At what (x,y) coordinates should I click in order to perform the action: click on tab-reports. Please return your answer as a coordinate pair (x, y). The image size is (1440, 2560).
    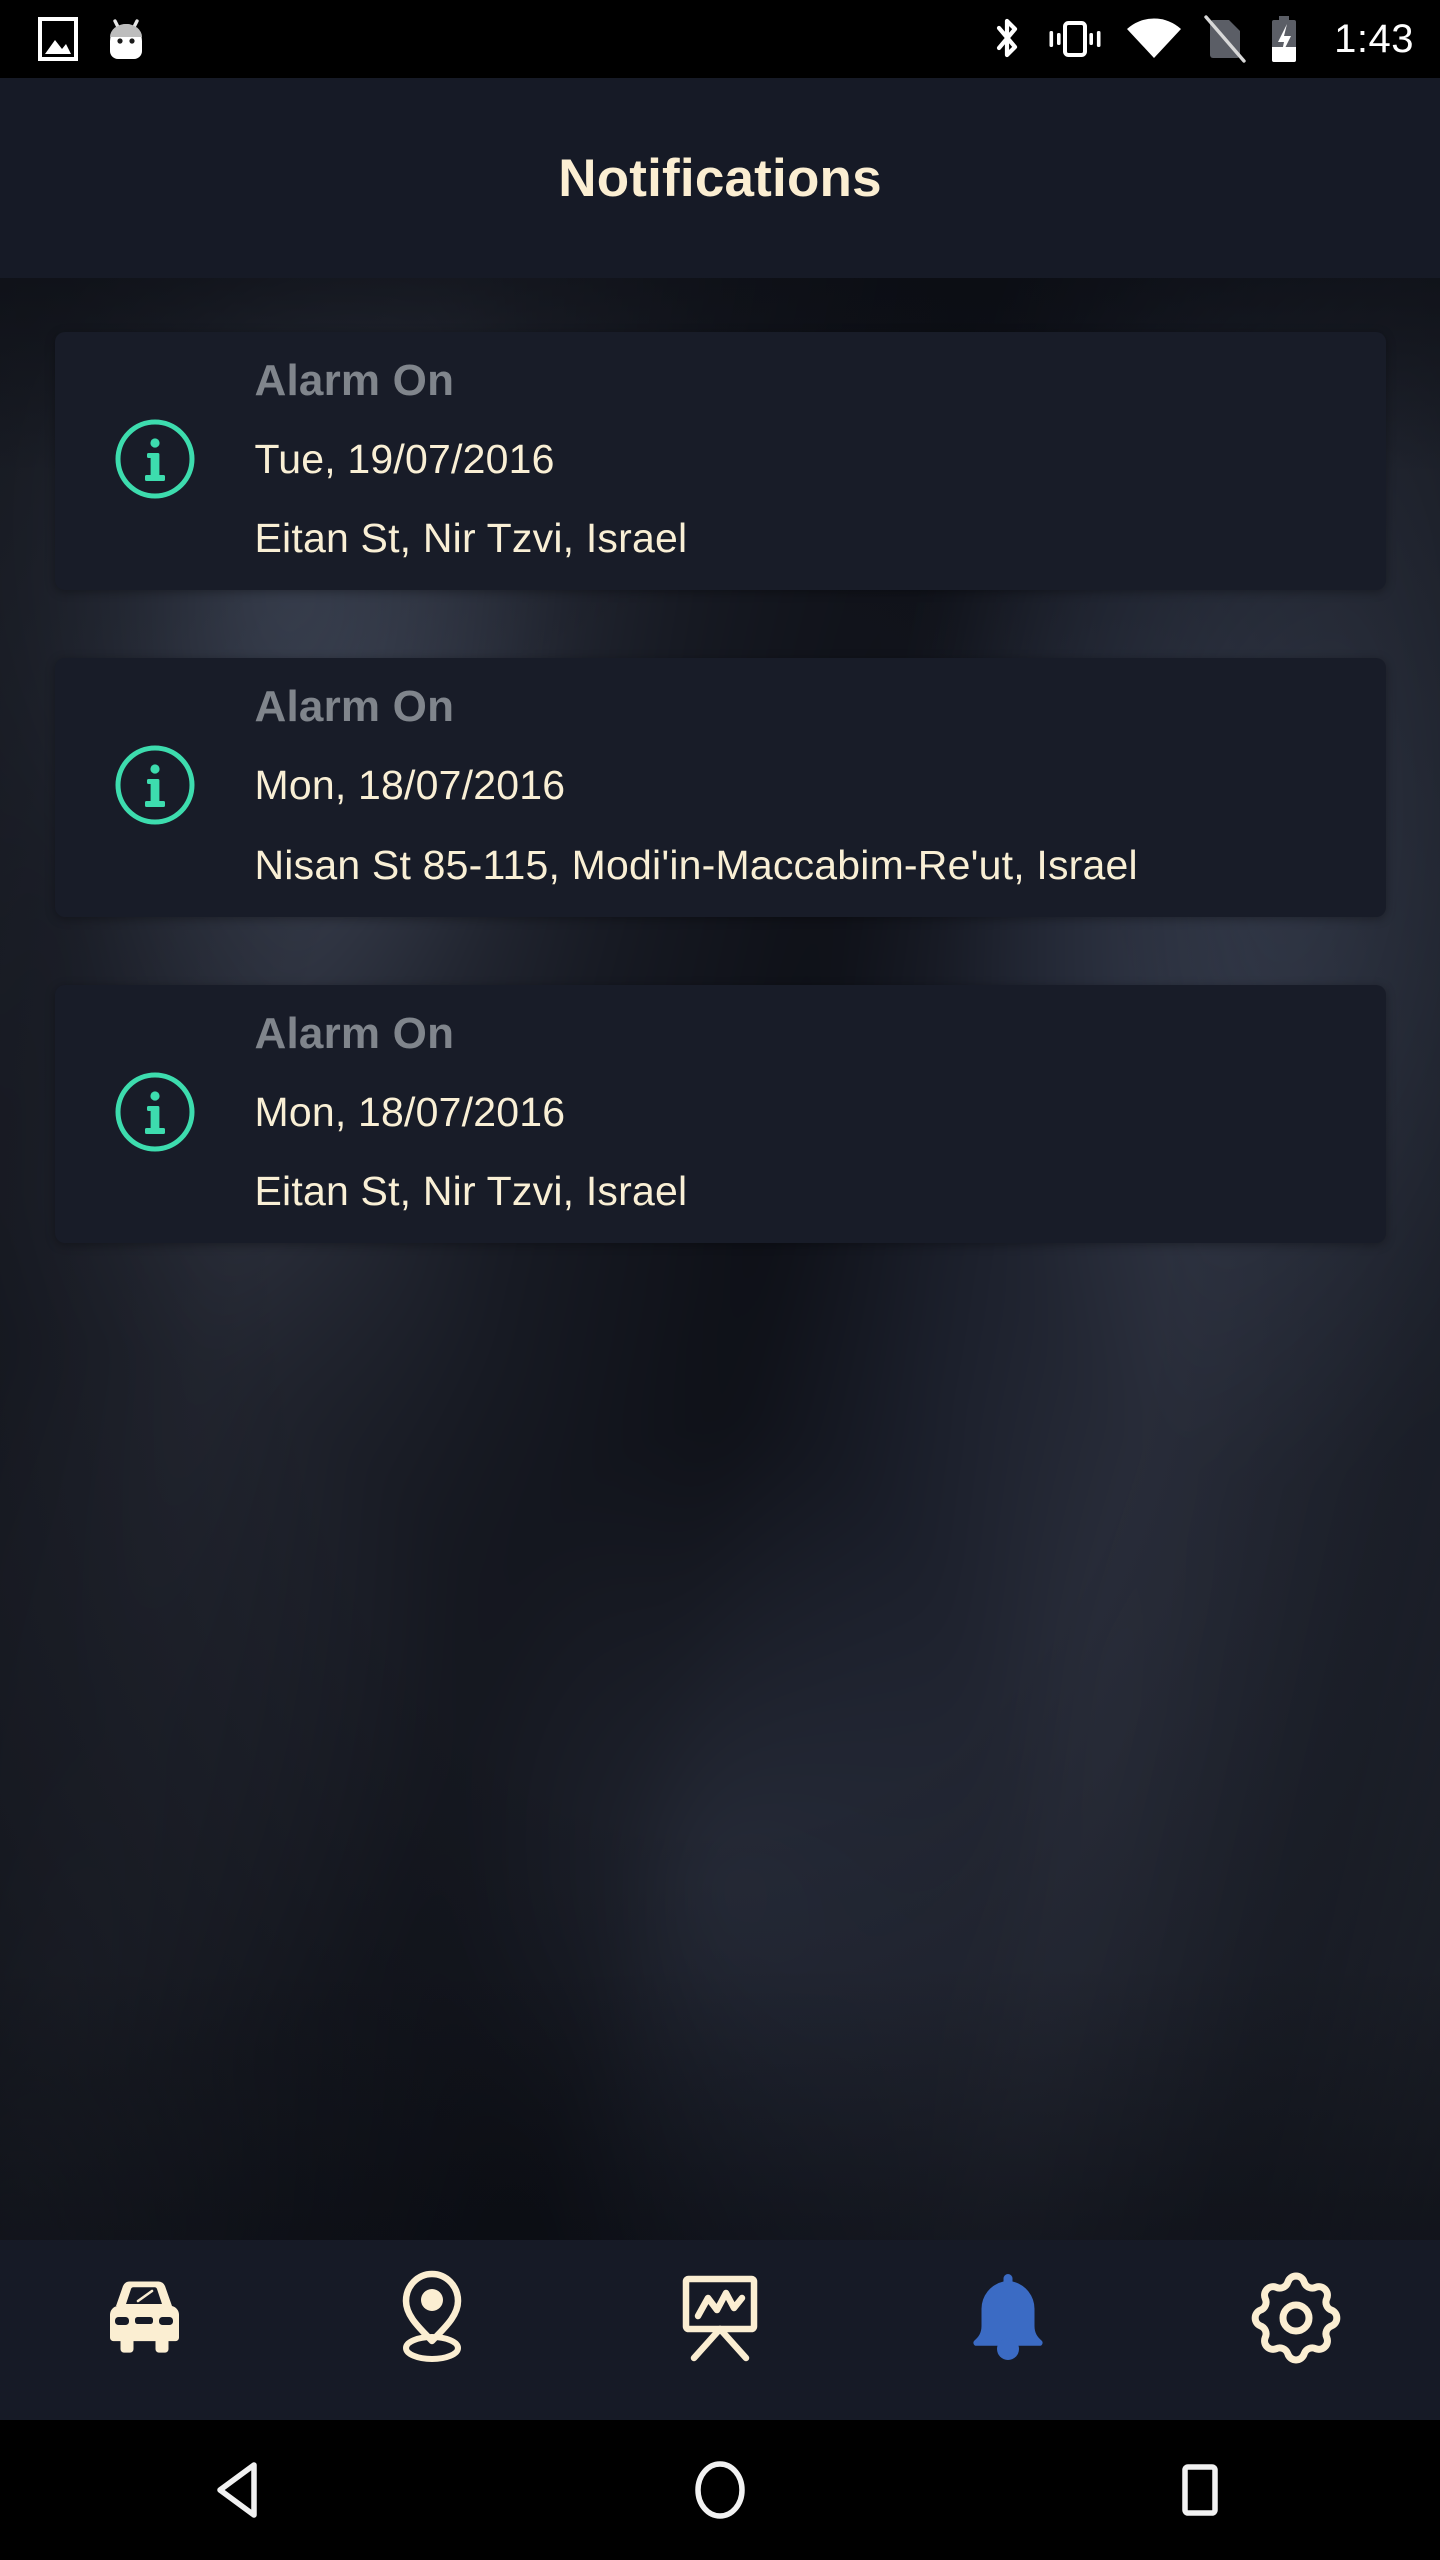
    Looking at the image, I should click on (720, 2318).